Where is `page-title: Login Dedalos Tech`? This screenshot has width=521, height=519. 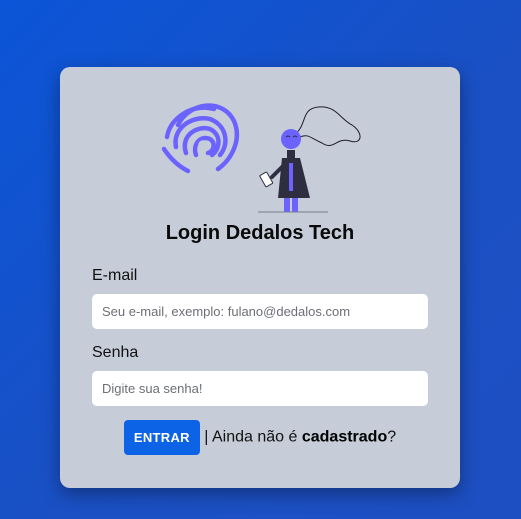
page-title: Login Dedalos Tech is located at coordinates (260, 233).